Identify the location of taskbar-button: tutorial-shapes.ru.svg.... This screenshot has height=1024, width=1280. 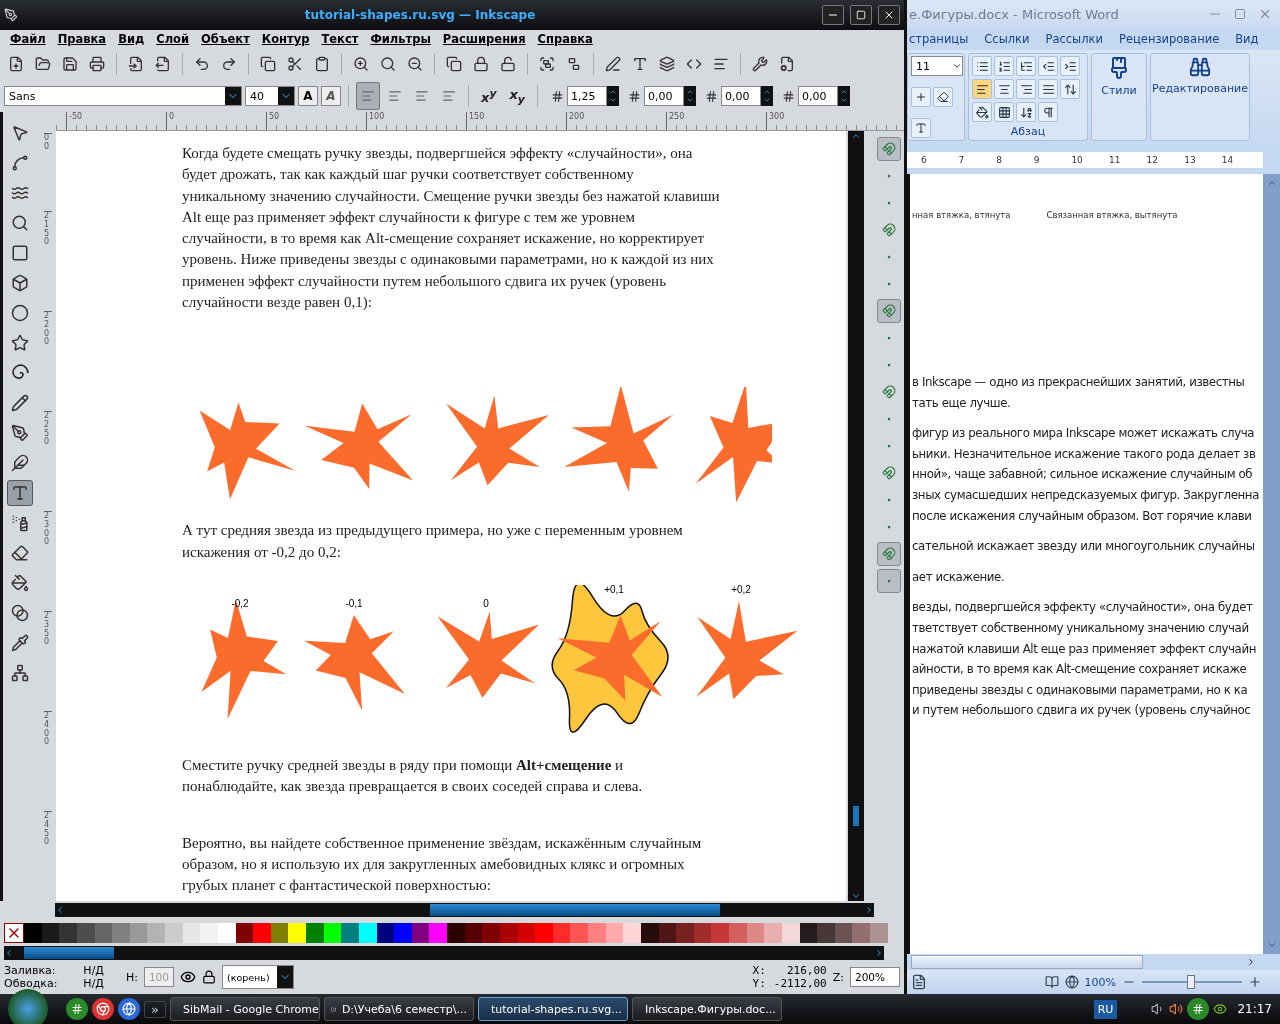
(552, 1009).